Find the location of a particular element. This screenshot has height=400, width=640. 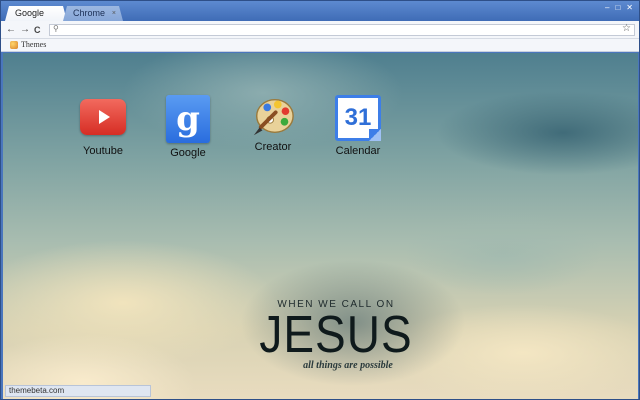

toolbar: ← → C ⚲ ☆ is located at coordinates (320, 30).